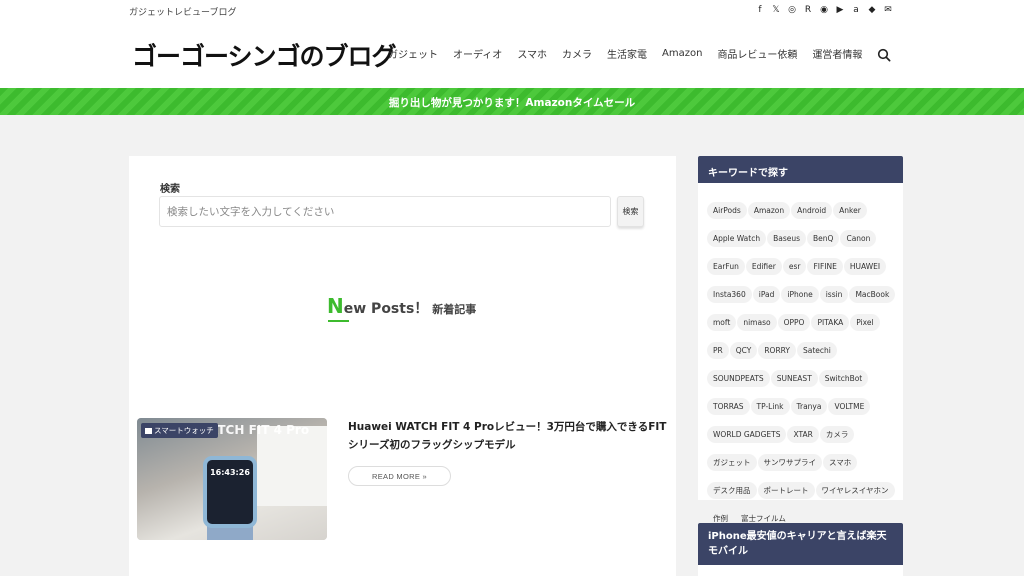 This screenshot has height=576, width=1024. What do you see at coordinates (849, 406) in the screenshot?
I see `tag-link: VOLTME` at bounding box center [849, 406].